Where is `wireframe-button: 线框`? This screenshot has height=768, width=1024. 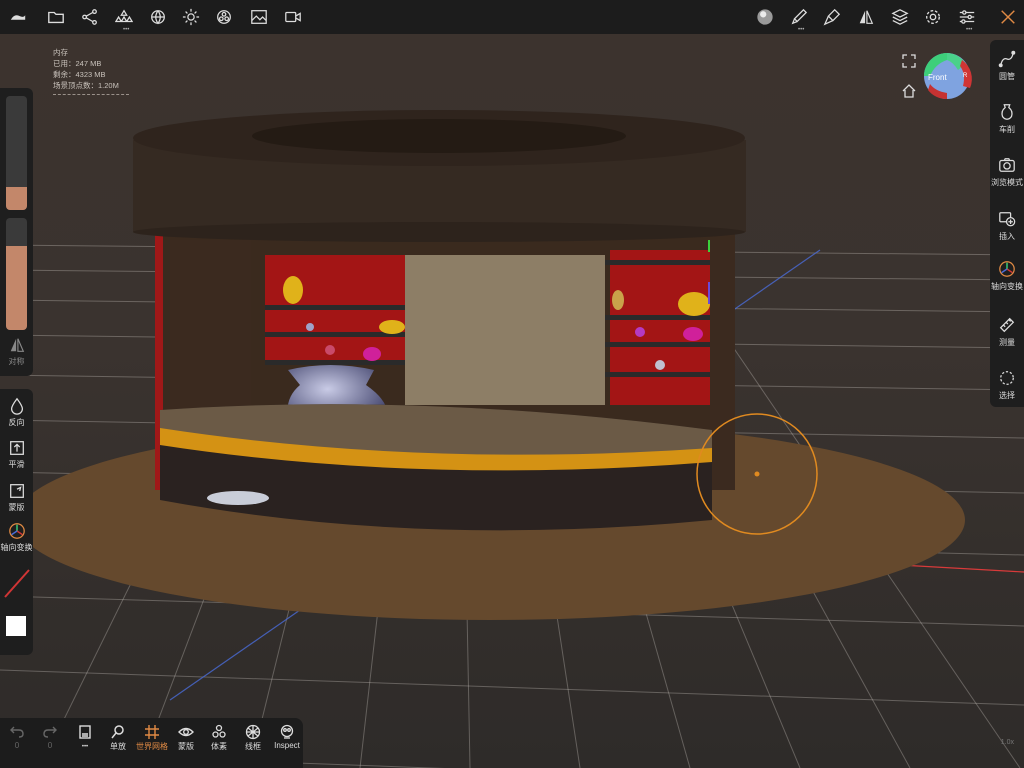
wireframe-button: 线框 is located at coordinates (253, 738).